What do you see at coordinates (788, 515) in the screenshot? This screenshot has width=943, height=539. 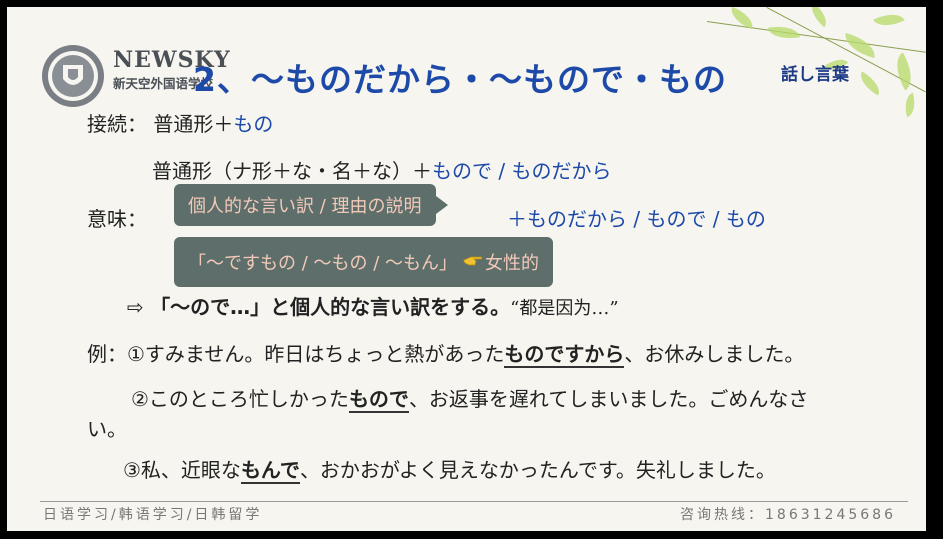 I see `footer-hotline: 咨询热线：18631245686` at bounding box center [788, 515].